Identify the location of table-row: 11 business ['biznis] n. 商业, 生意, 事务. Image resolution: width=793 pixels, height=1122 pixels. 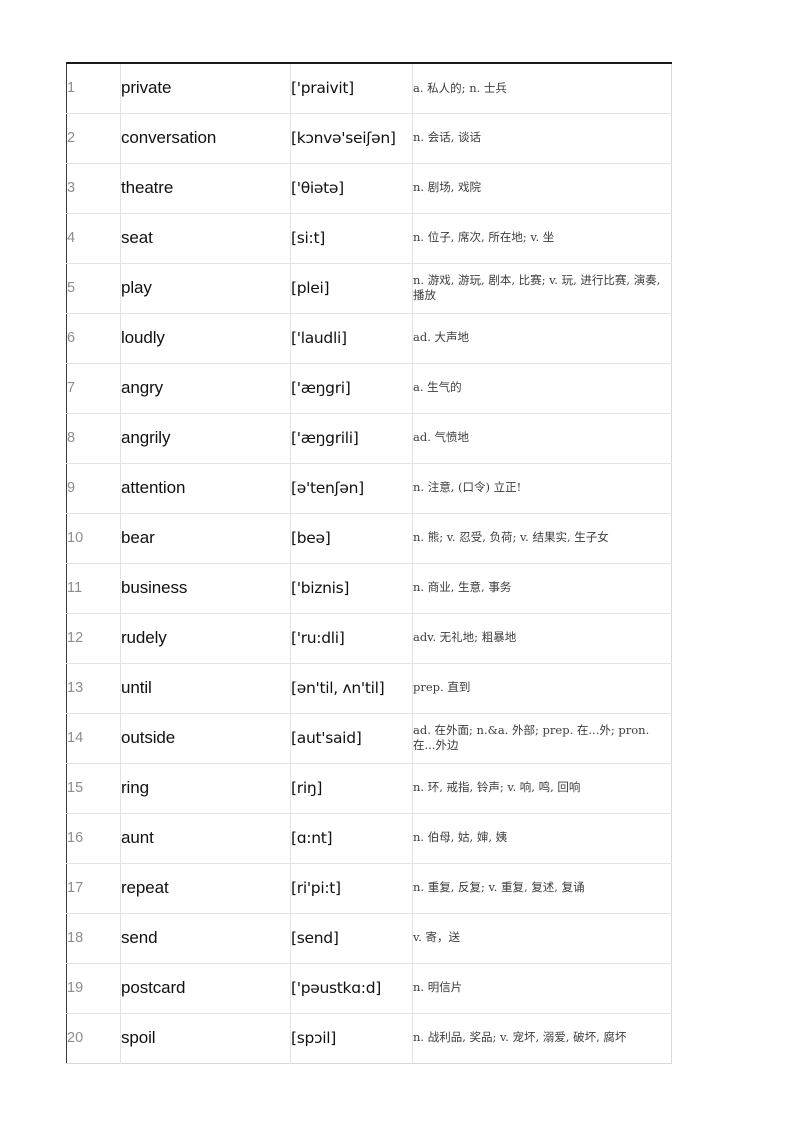
(369, 588).